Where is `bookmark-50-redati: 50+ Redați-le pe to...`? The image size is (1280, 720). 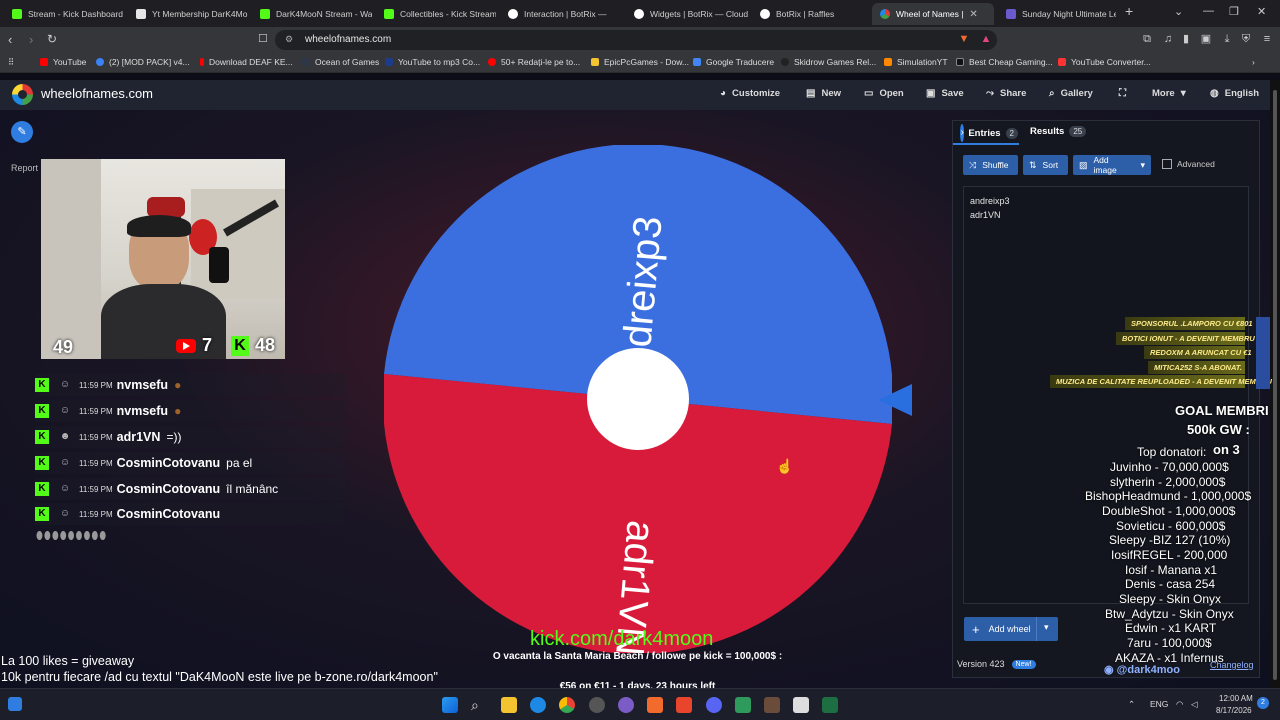
bookmark-50-redati: 50+ Redați-le pe to... is located at coordinates (534, 62).